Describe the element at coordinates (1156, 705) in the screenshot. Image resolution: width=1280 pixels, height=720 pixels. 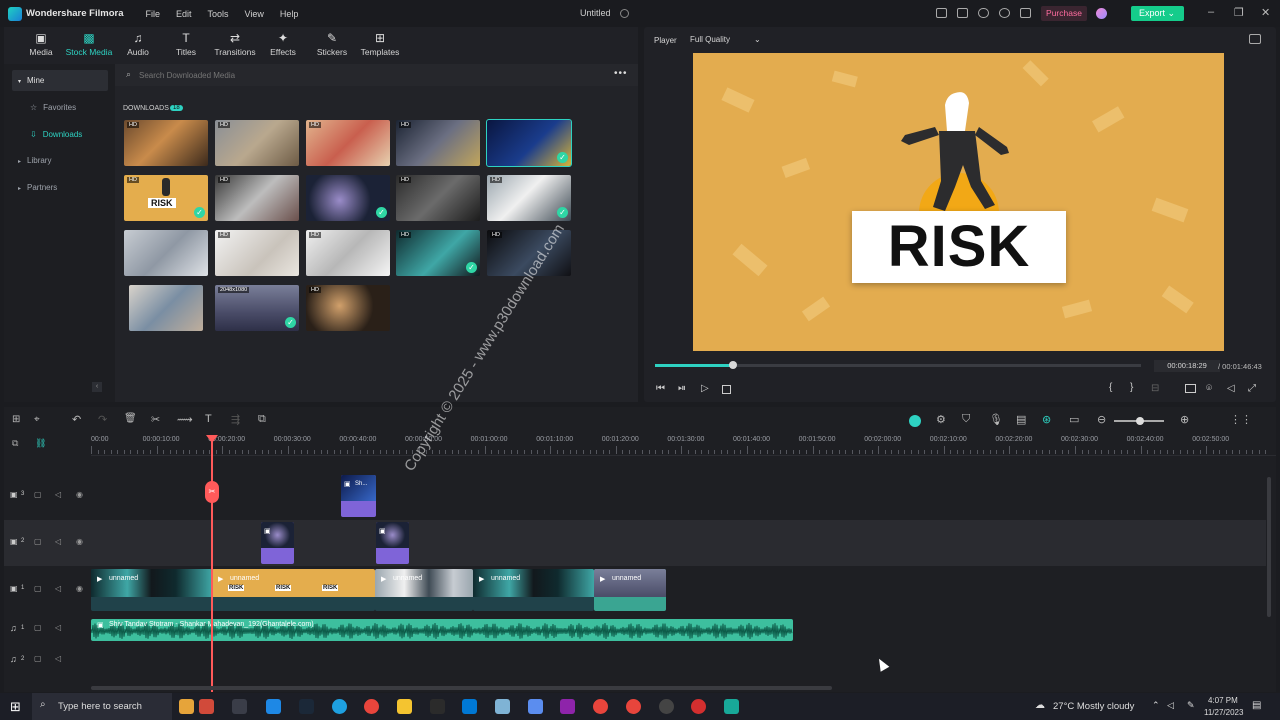
I see `chevron-up-icon: ⌃` at that location.